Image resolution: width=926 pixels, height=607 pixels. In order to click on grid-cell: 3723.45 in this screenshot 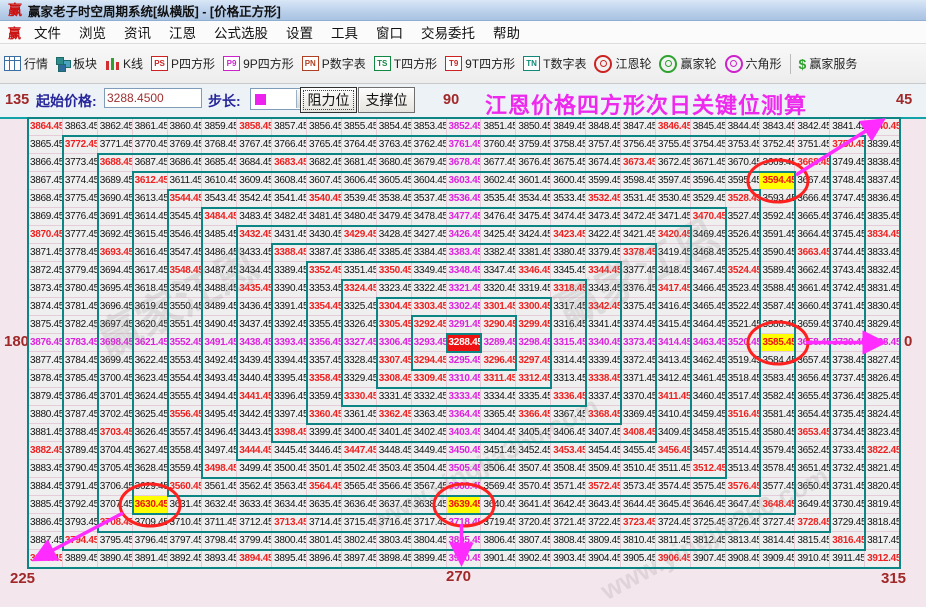, I will do `click(638, 523)`.